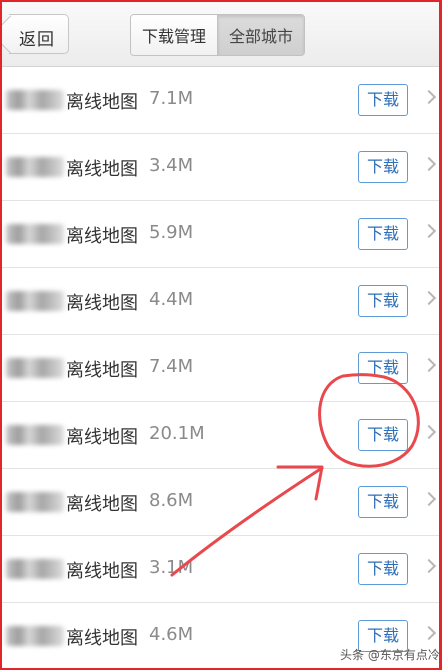  I want to click on map-size: 5.9M, so click(171, 232).